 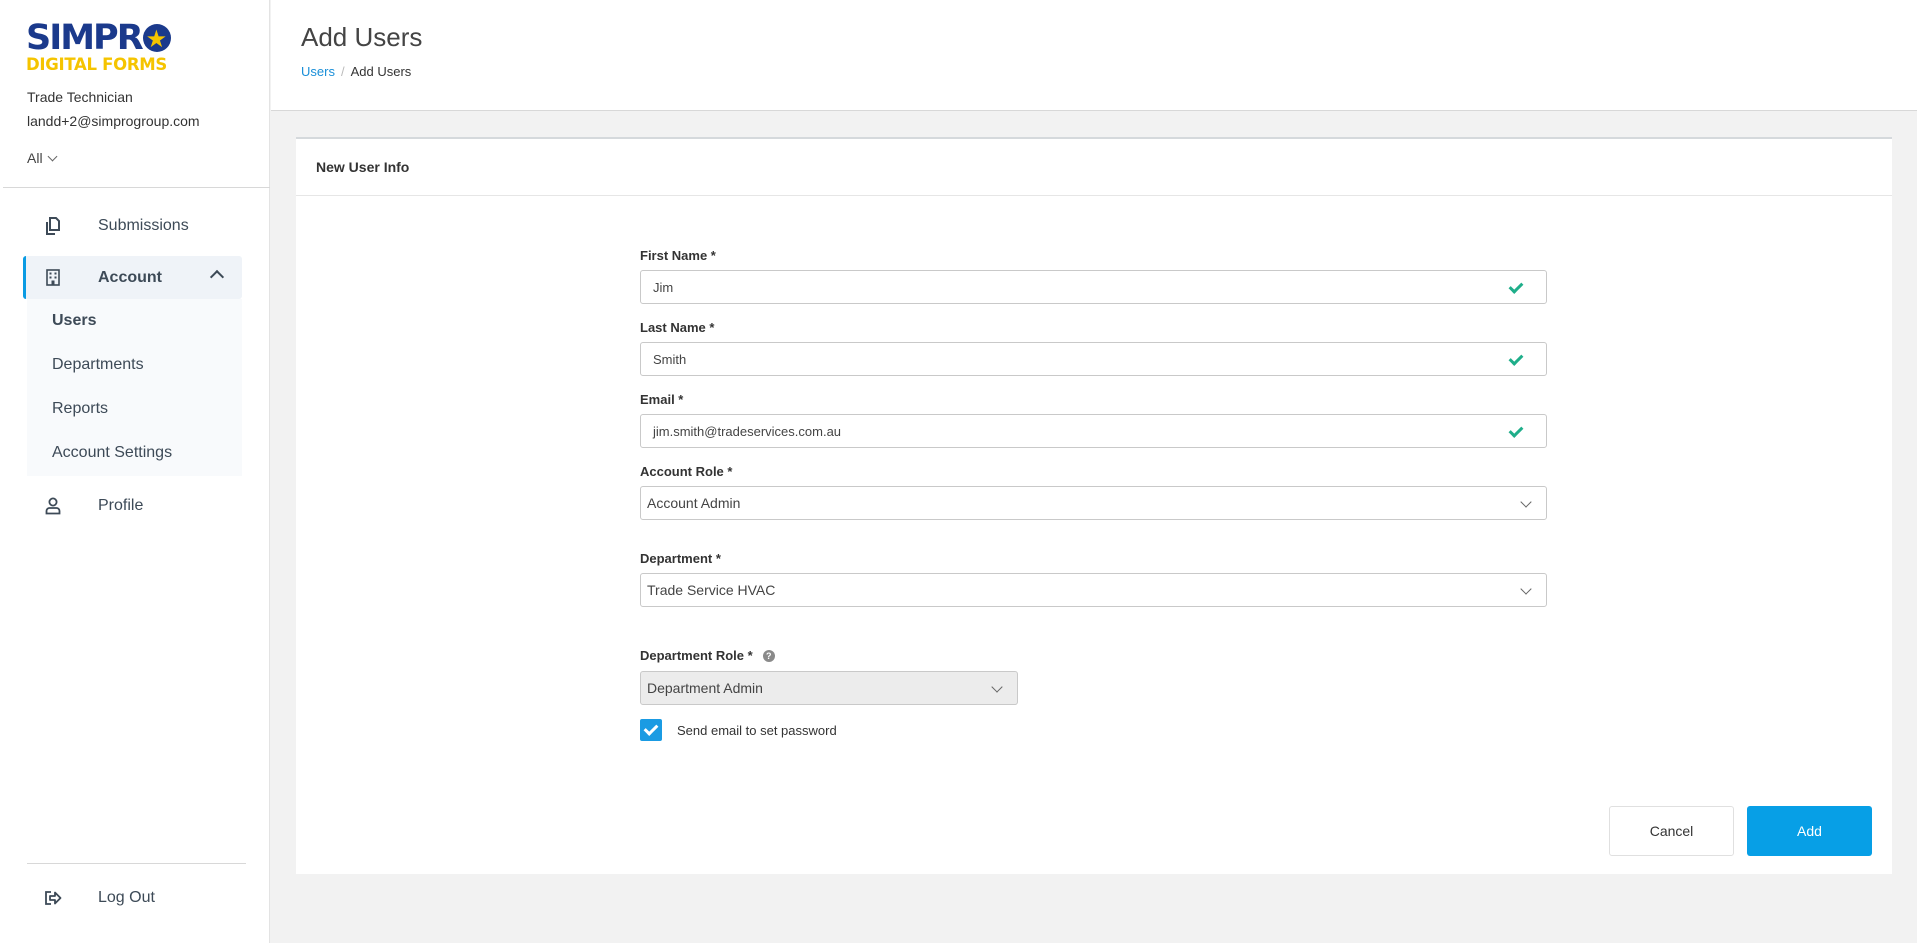 I want to click on sidebar-item-submissions: Submissions, so click(x=132, y=225).